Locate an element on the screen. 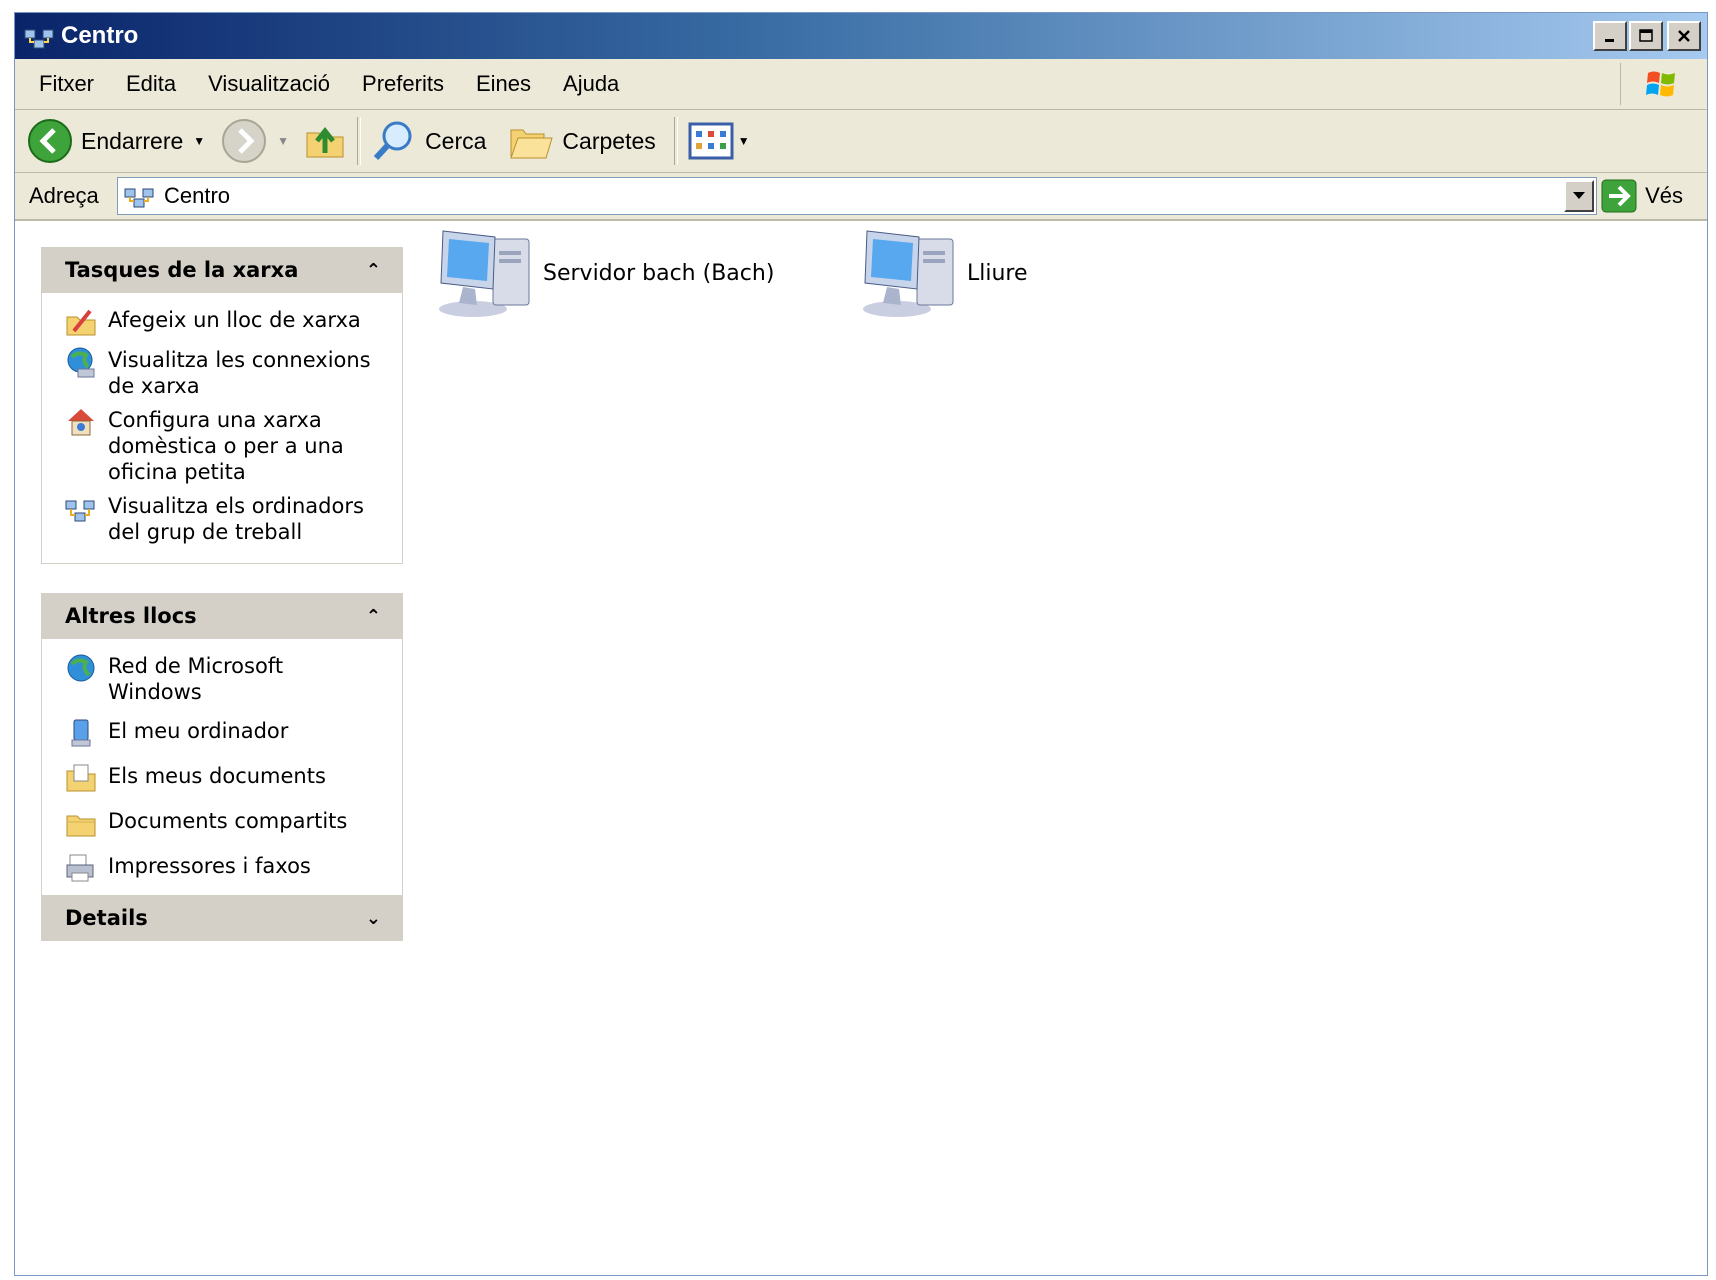 Image resolution: width=1716 pixels, height=1280 pixels. task-add-network-place: Afegeix un lloc de xarxa is located at coordinates (233, 323).